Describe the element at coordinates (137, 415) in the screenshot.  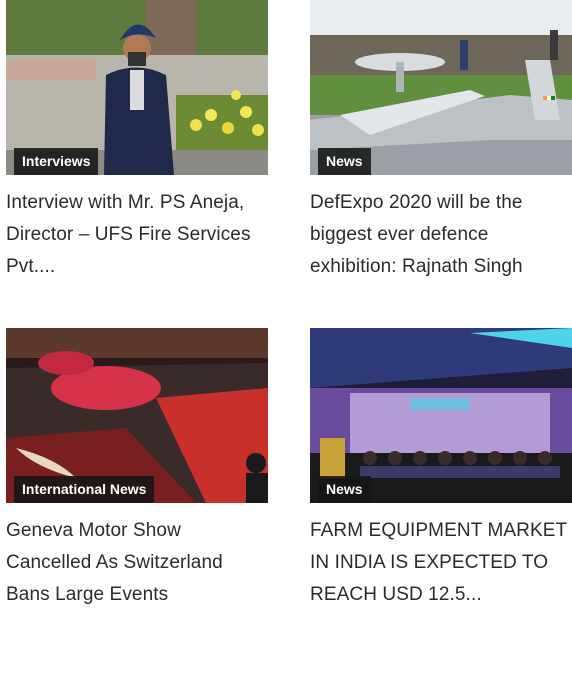
I see `article-thumbnail: International News` at that location.